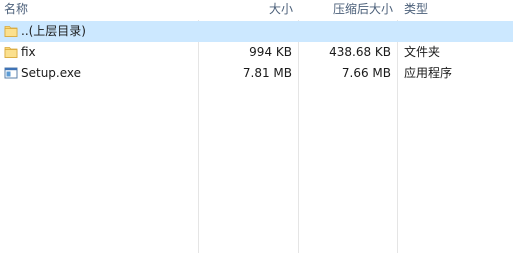  I want to click on file-type: 应用程序, so click(428, 73).